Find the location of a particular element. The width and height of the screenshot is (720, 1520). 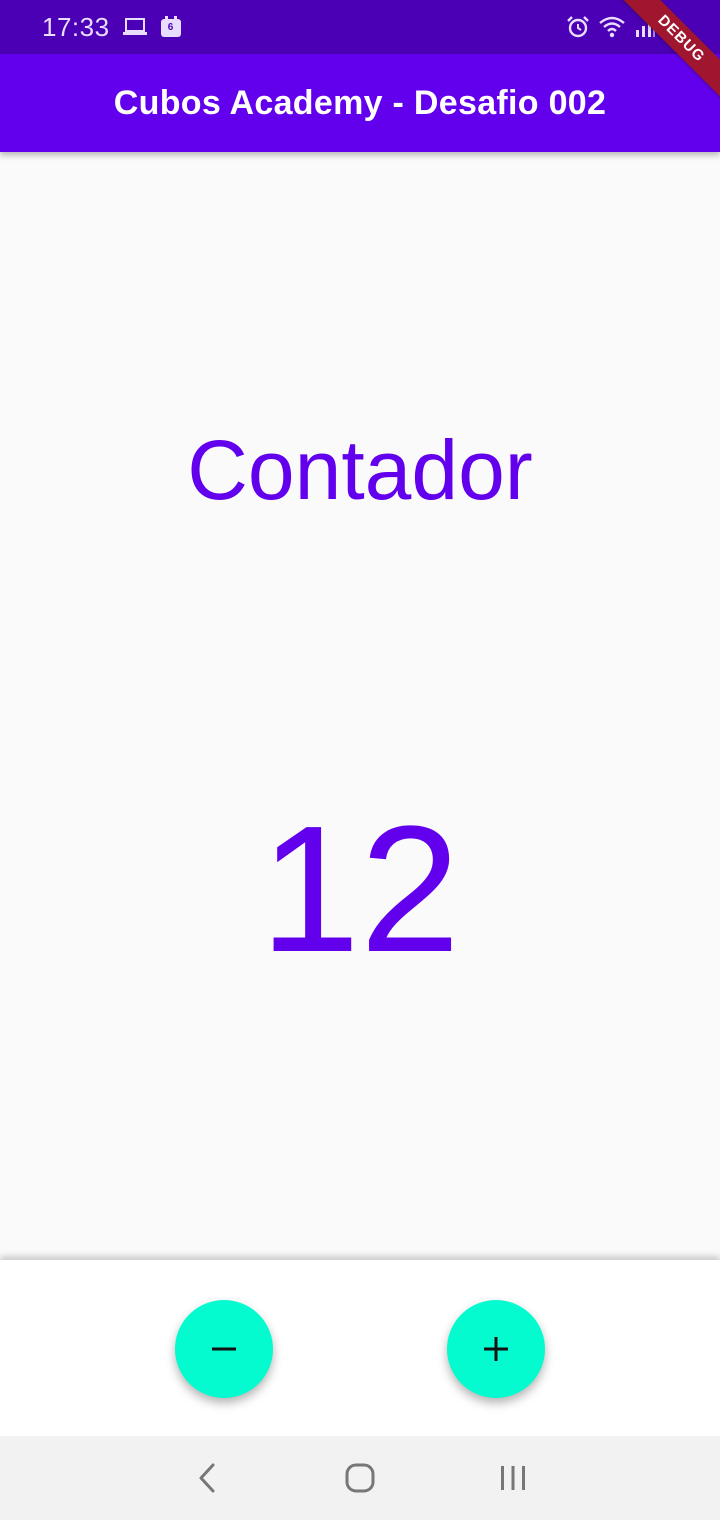

wifi-icon is located at coordinates (612, 27).